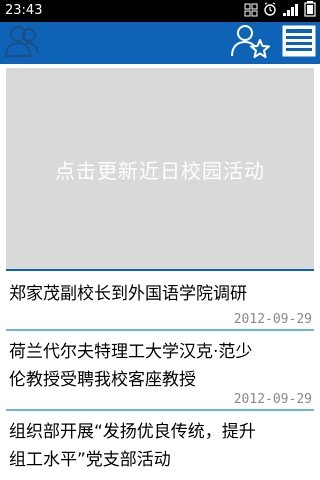 The width and height of the screenshot is (320, 480). I want to click on news-title-line-2: 伦教授受聘我校客座教授, so click(102, 380).